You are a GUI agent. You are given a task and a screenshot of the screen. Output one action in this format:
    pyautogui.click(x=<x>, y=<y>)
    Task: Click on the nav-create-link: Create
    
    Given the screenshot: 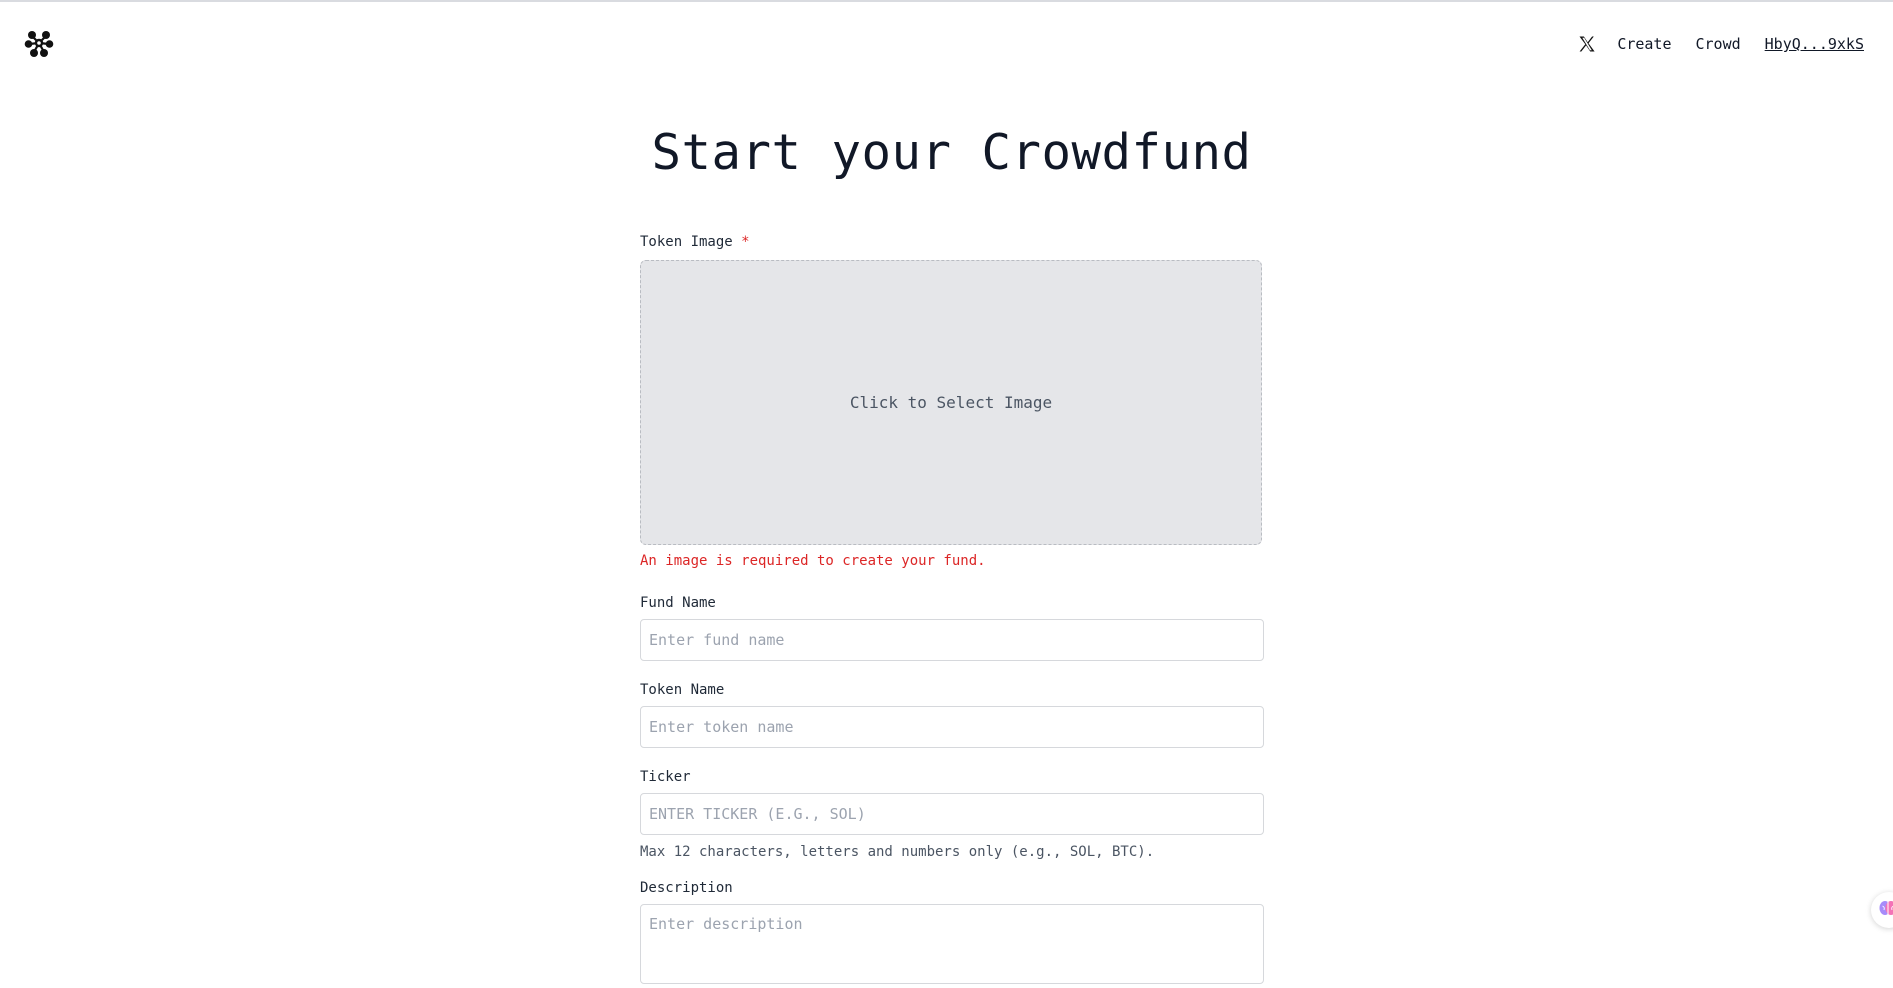 What is the action you would take?
    pyautogui.click(x=1644, y=44)
    